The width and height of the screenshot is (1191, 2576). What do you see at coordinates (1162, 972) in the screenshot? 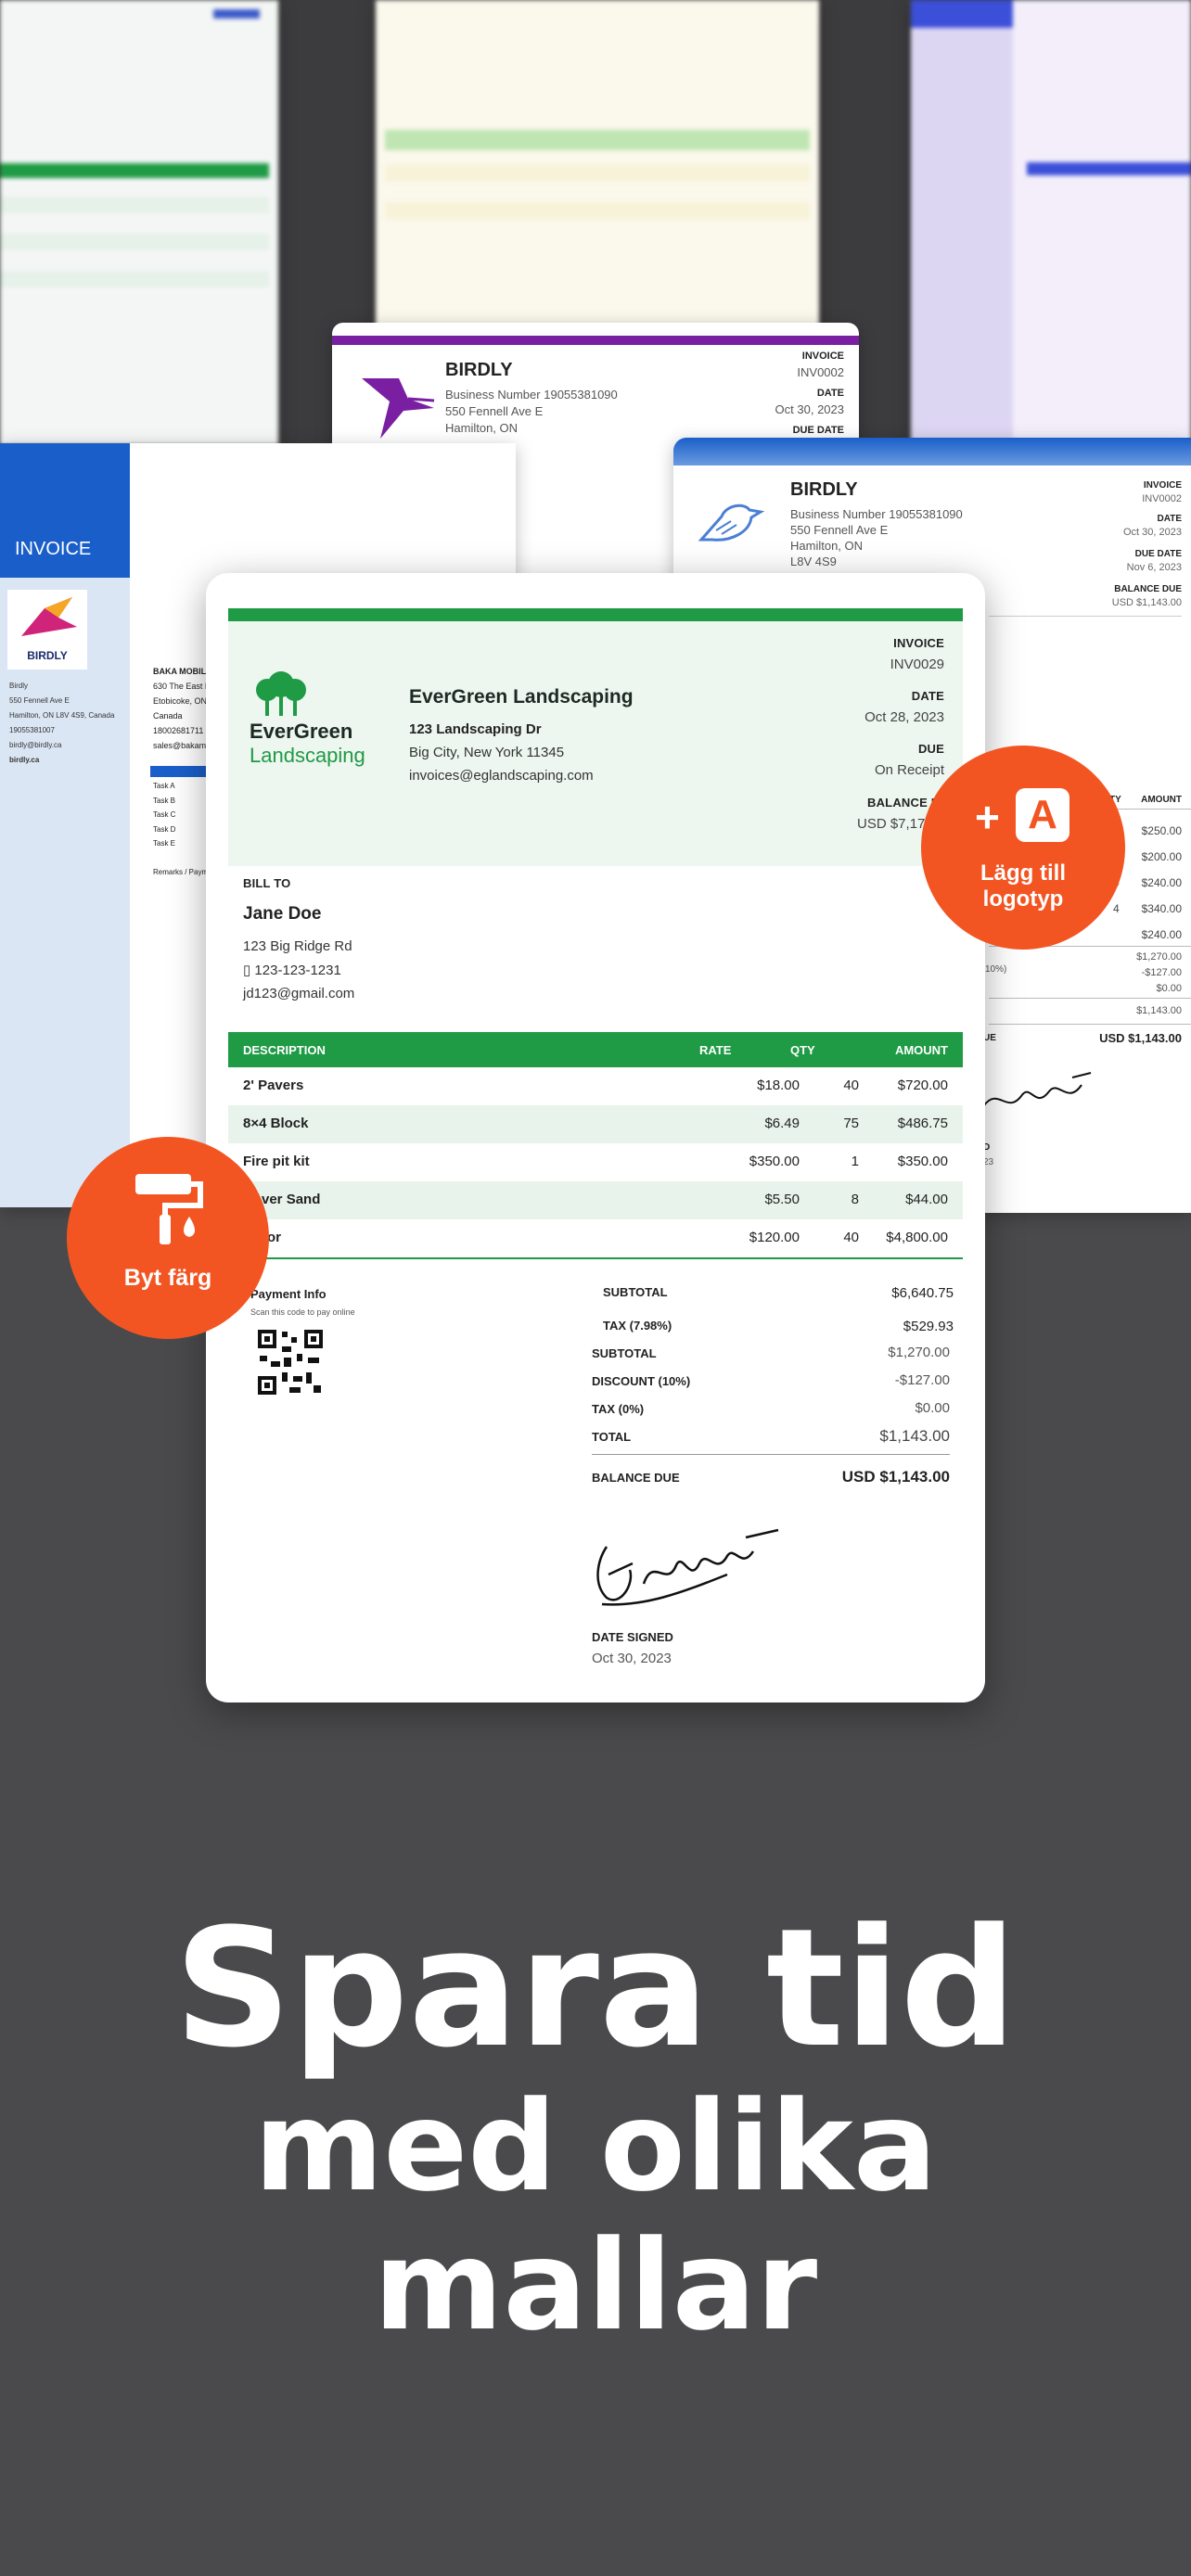
I see `total-cell: -$127.00` at bounding box center [1162, 972].